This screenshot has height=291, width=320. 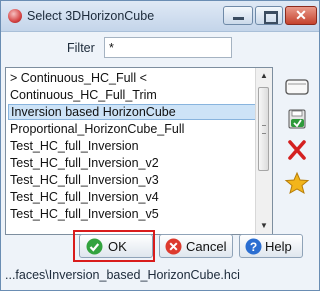 I want to click on list-item: > Continuous_HC_Full <, so click(x=133, y=78).